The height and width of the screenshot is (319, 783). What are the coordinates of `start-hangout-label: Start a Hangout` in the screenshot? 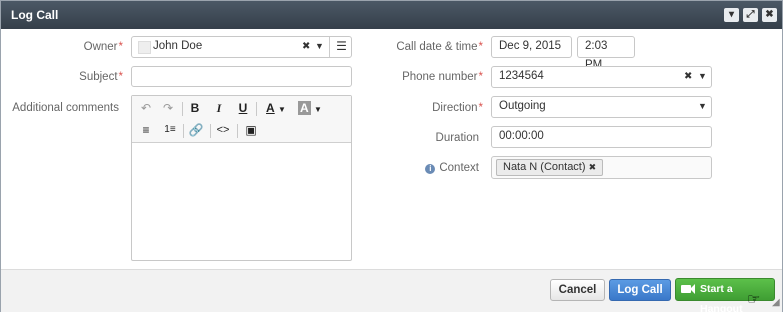 It's located at (721, 299).